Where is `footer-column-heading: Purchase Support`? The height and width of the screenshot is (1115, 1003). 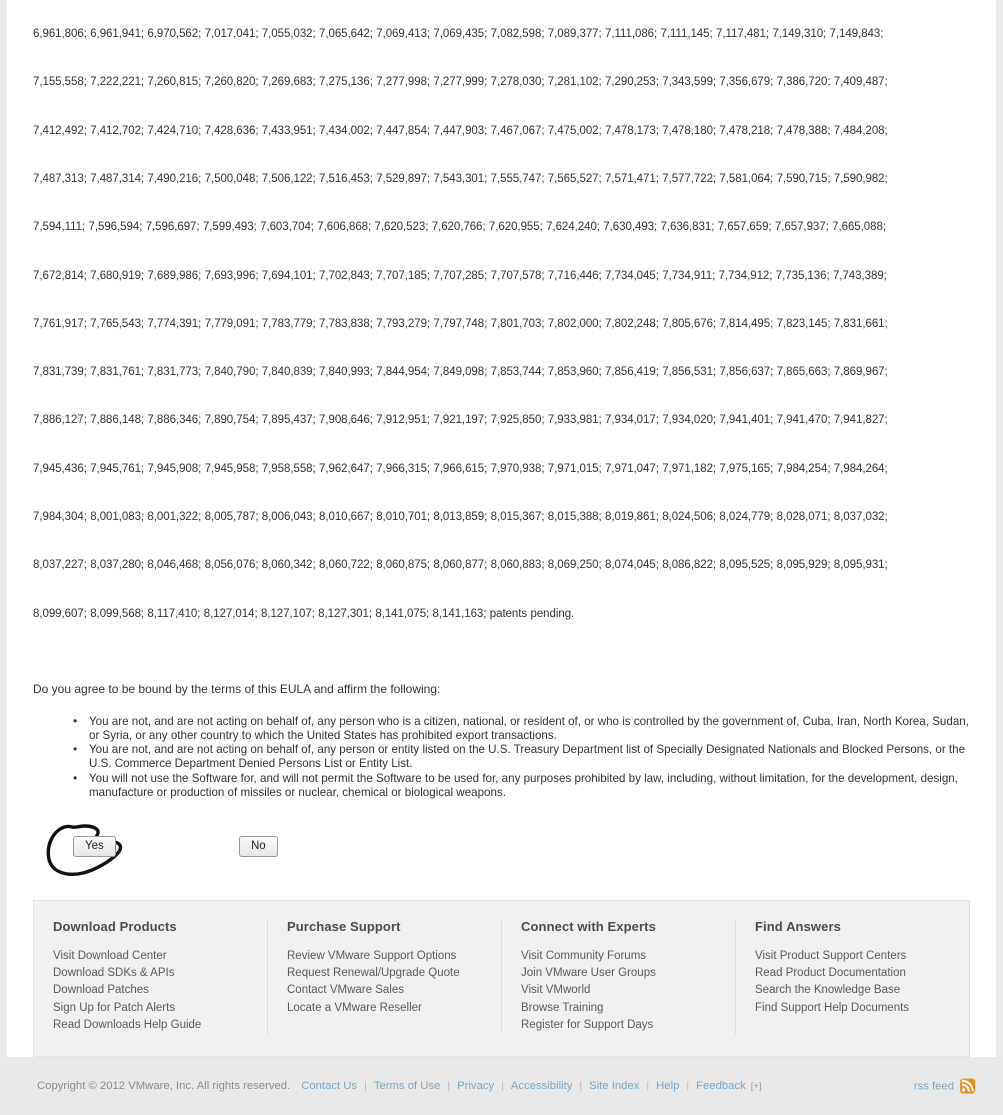
footer-column-heading: Purchase Support is located at coordinates (344, 927).